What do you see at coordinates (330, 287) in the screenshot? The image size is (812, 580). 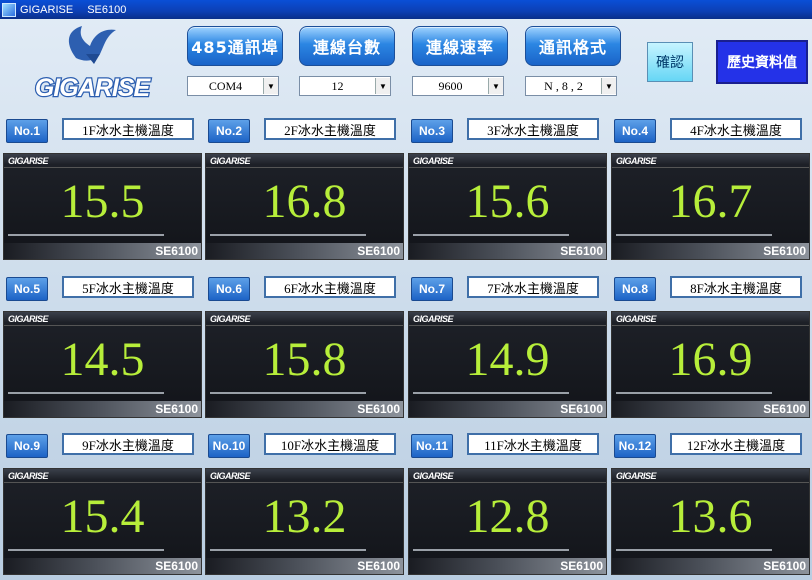 I see `channel-name-field: 6F冰水主機溫度` at bounding box center [330, 287].